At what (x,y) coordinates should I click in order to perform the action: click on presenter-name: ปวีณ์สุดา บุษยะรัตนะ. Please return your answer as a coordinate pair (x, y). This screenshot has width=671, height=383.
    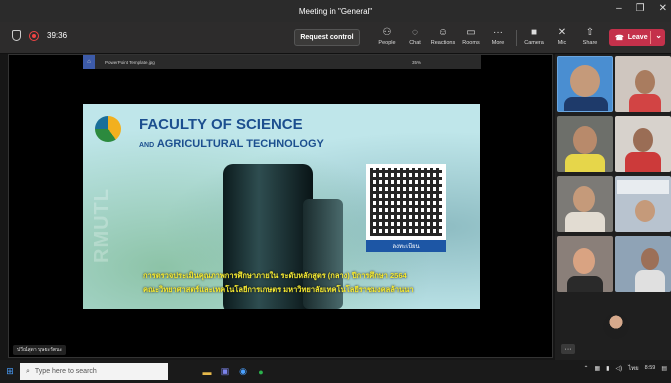
    Looking at the image, I should click on (40, 350).